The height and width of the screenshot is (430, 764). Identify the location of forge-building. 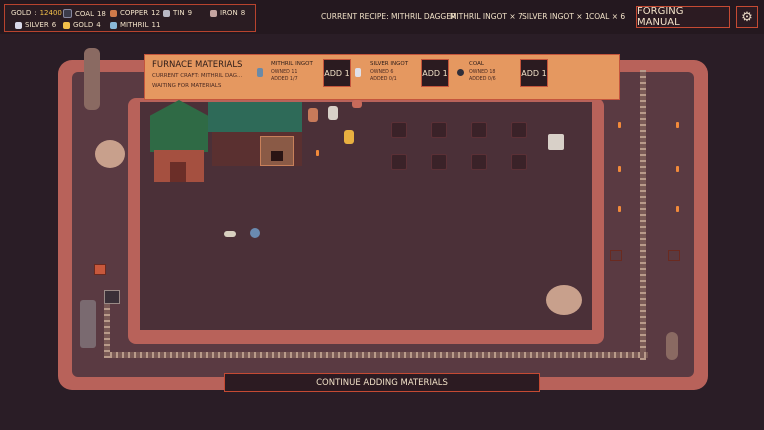
(255, 134).